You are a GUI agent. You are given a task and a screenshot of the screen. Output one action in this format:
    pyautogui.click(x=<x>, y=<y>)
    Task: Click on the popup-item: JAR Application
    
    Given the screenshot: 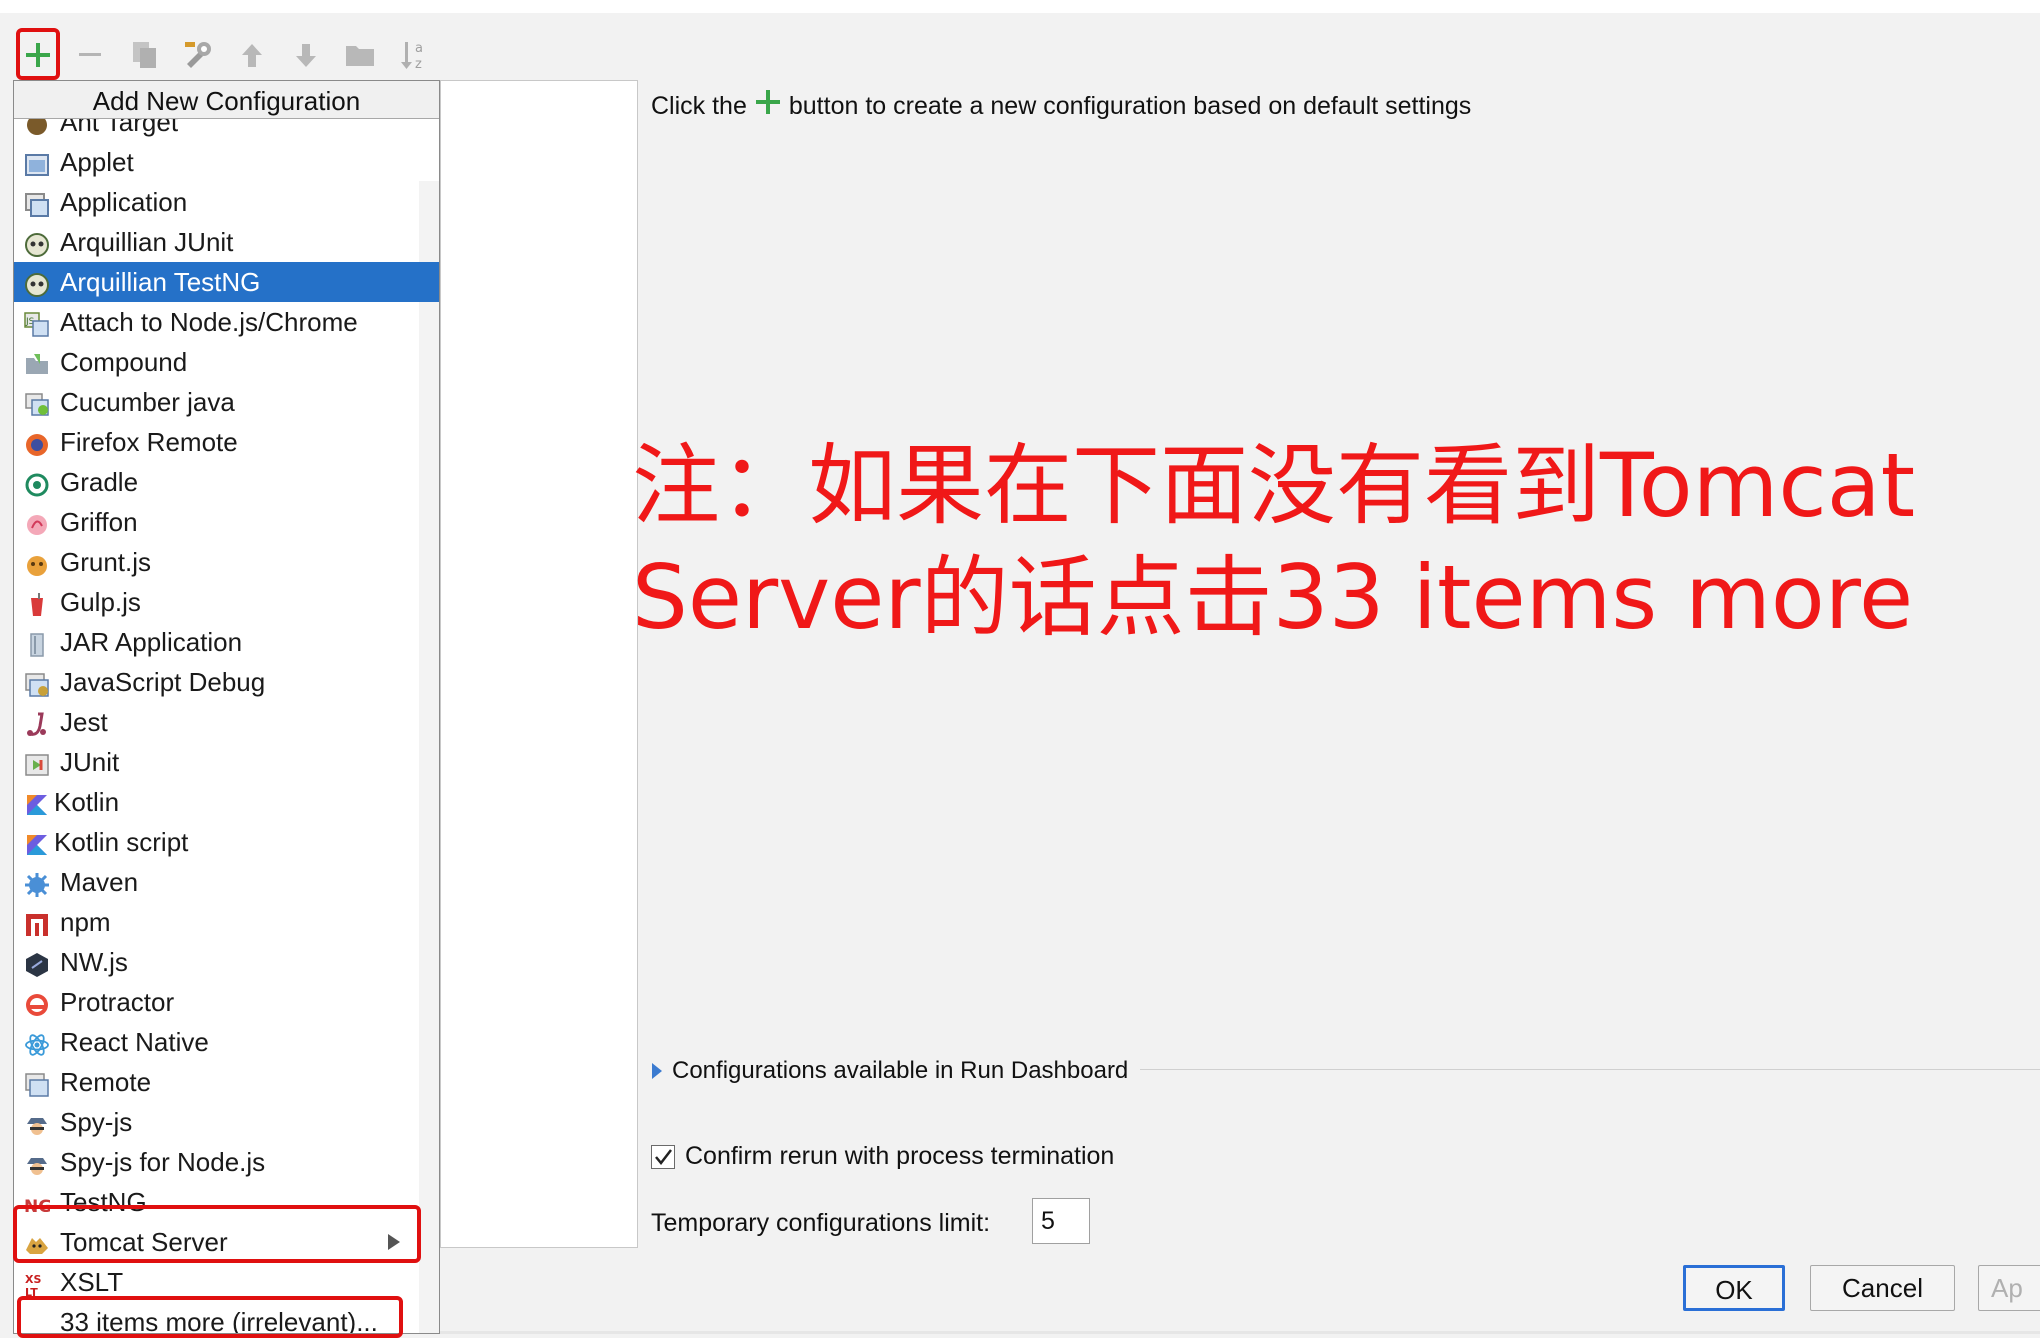 What is the action you would take?
    pyautogui.click(x=226, y=642)
    